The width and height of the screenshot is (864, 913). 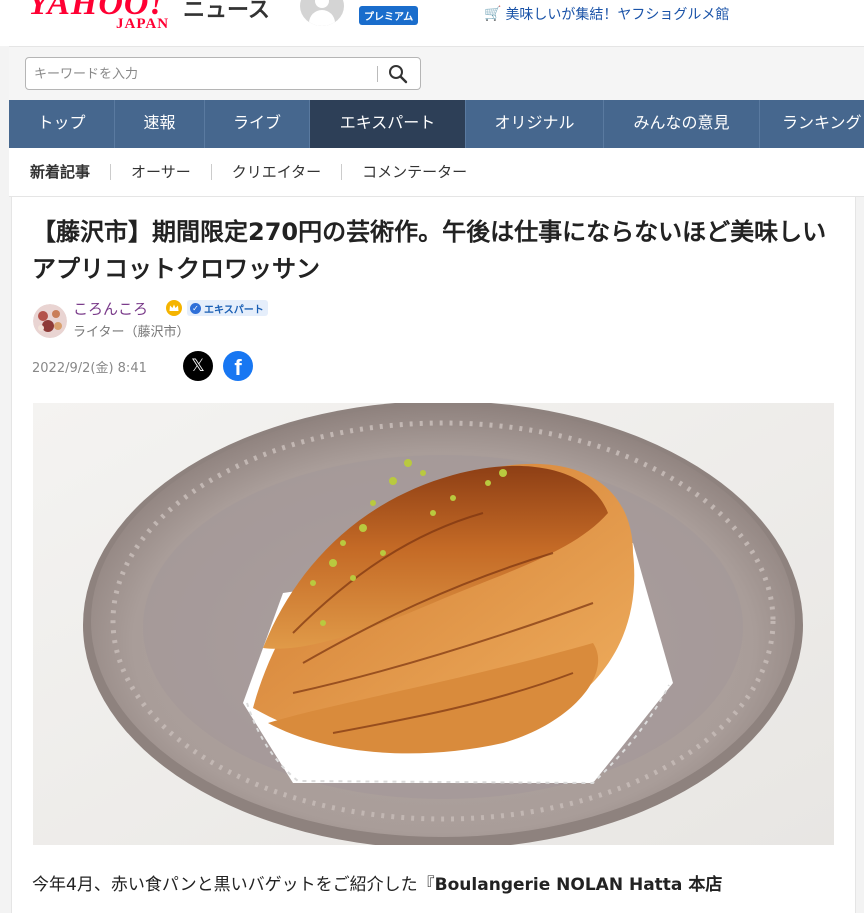 I want to click on logo-sub-text: JAPAN, so click(x=143, y=24).